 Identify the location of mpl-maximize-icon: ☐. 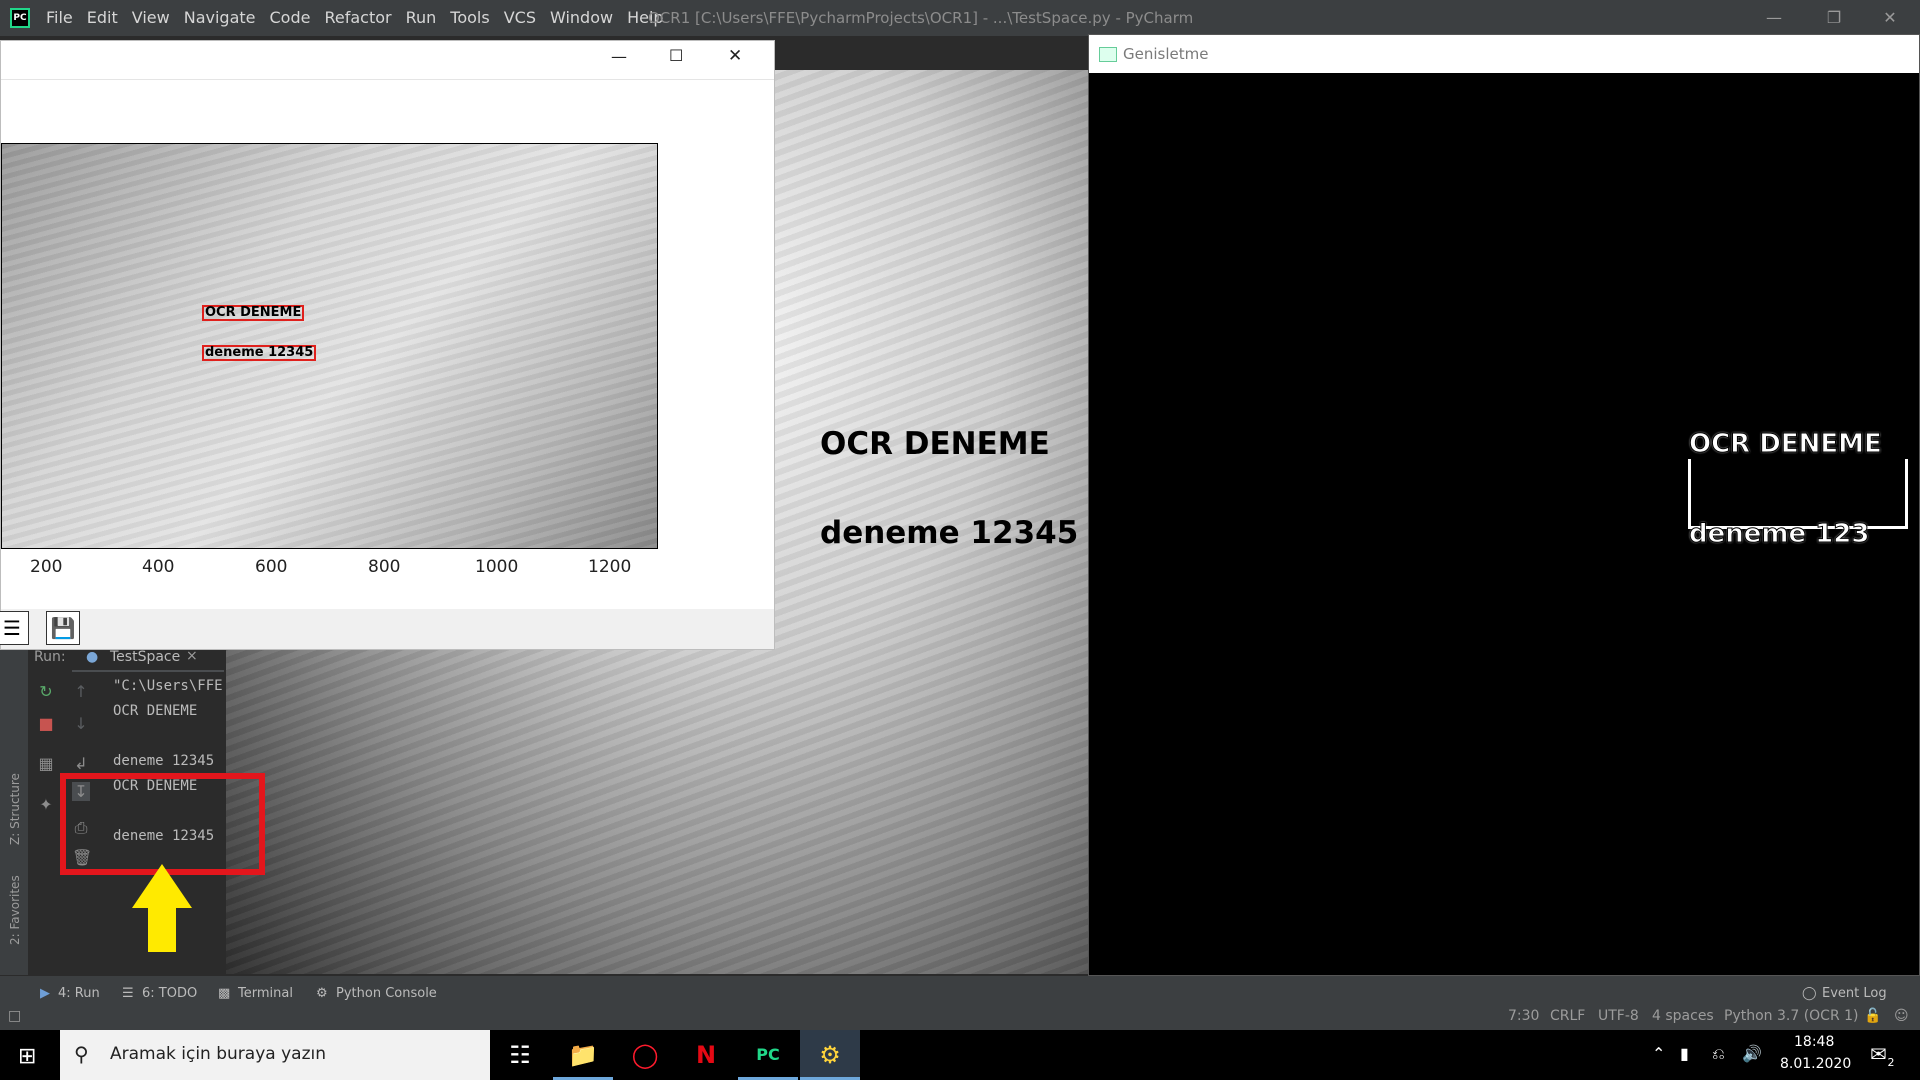
(676, 55).